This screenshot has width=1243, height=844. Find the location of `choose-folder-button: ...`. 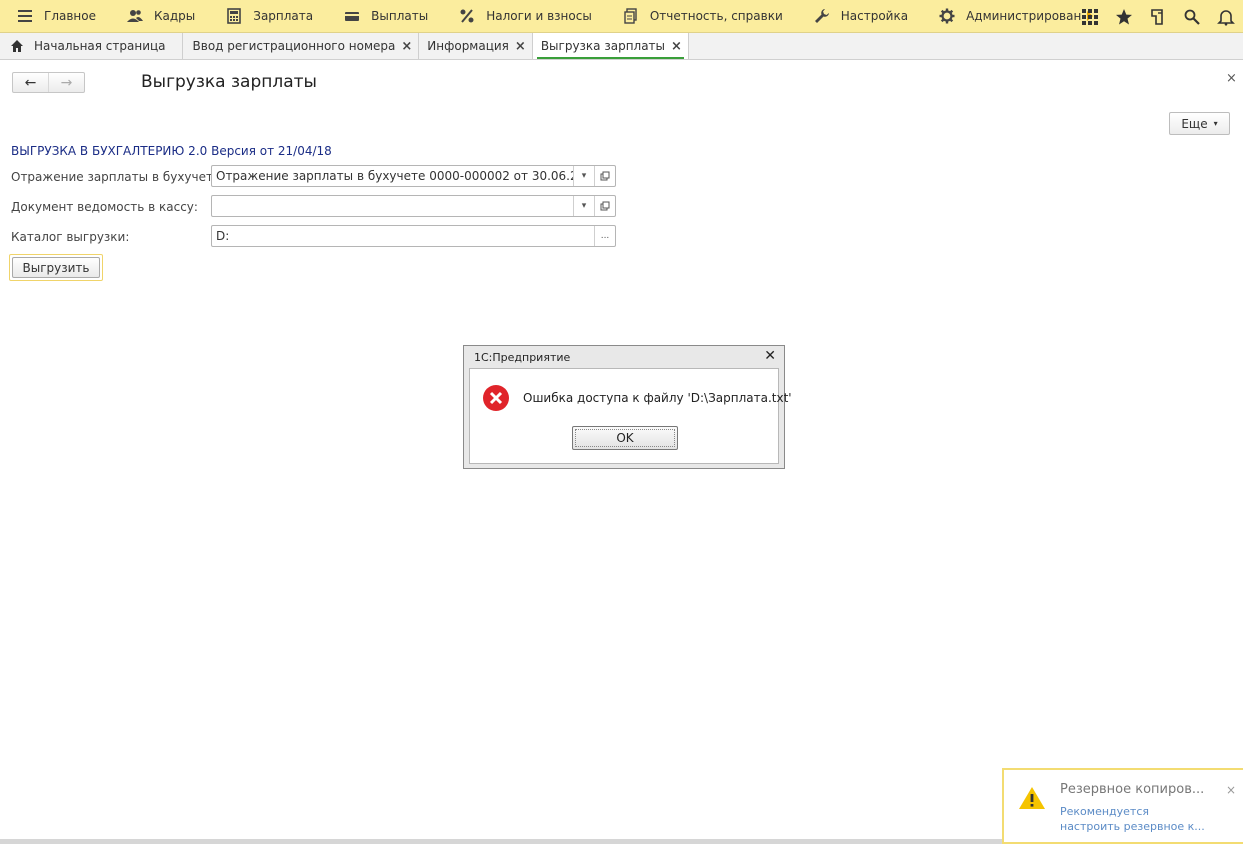

choose-folder-button: ... is located at coordinates (604, 236).